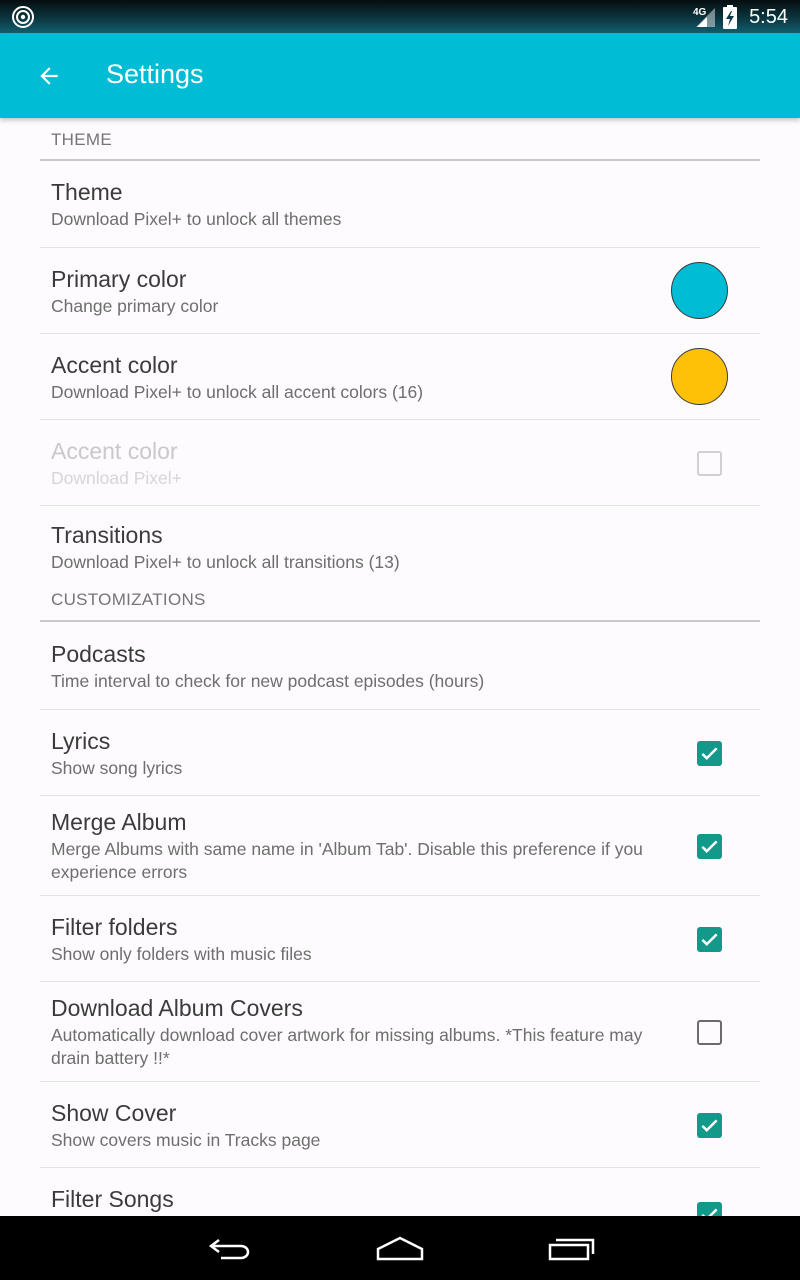 This screenshot has width=800, height=1280. What do you see at coordinates (400, 753) in the screenshot?
I see `pref-lyrics: Lyrics Show song lyrics` at bounding box center [400, 753].